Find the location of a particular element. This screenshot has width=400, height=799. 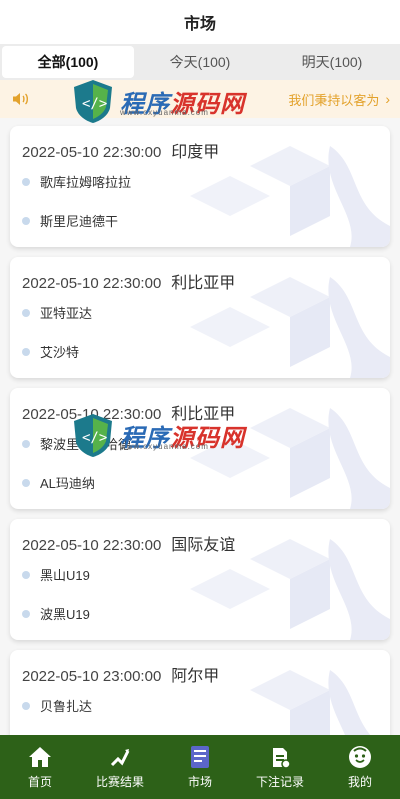

tabbar-item-home: 首页 is located at coordinates (40, 767).